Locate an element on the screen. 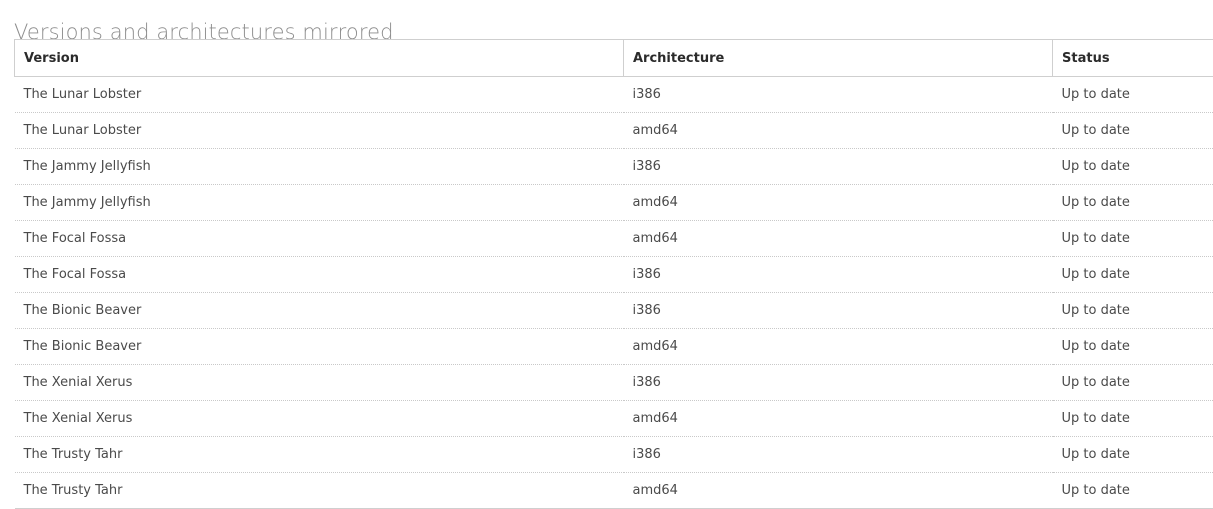 This screenshot has width=1213, height=509. table-row: The Focal Fossai386Up to date is located at coordinates (614, 275).